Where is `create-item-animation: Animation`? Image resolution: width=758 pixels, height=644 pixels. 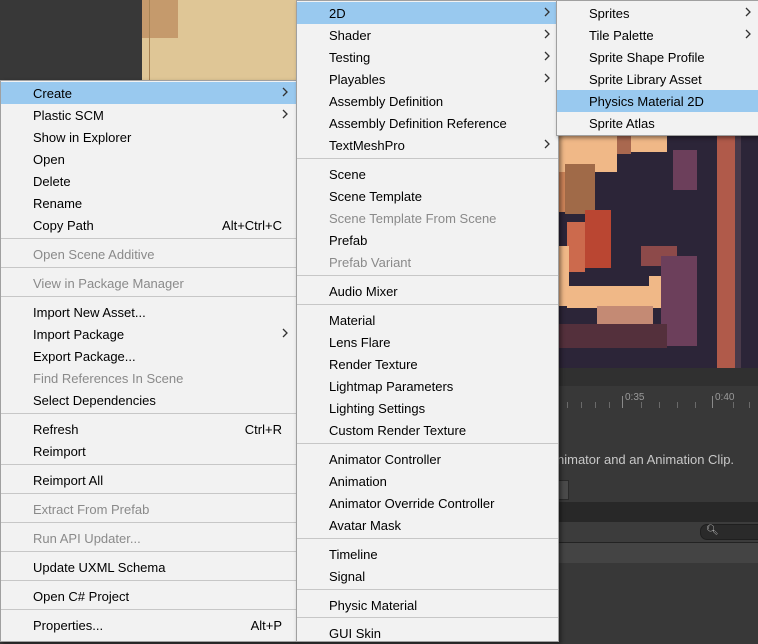
create-item-animation: Animation is located at coordinates (427, 481).